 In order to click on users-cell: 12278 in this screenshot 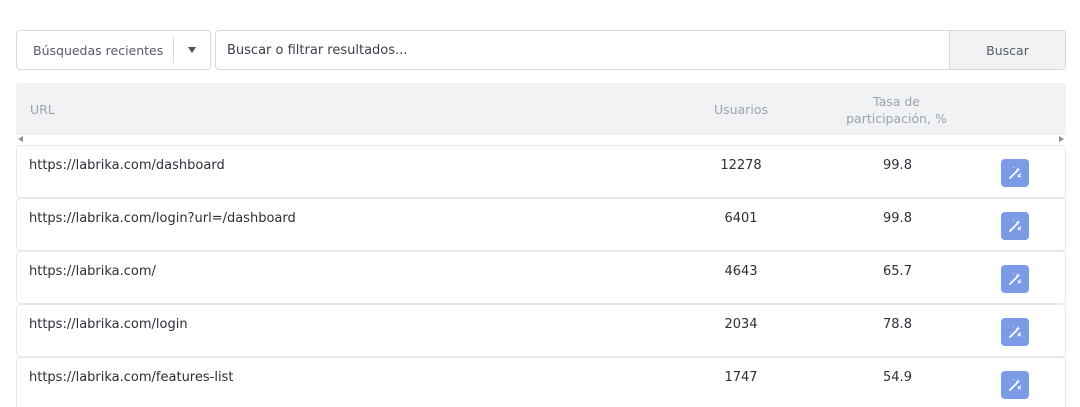, I will do `click(741, 165)`.